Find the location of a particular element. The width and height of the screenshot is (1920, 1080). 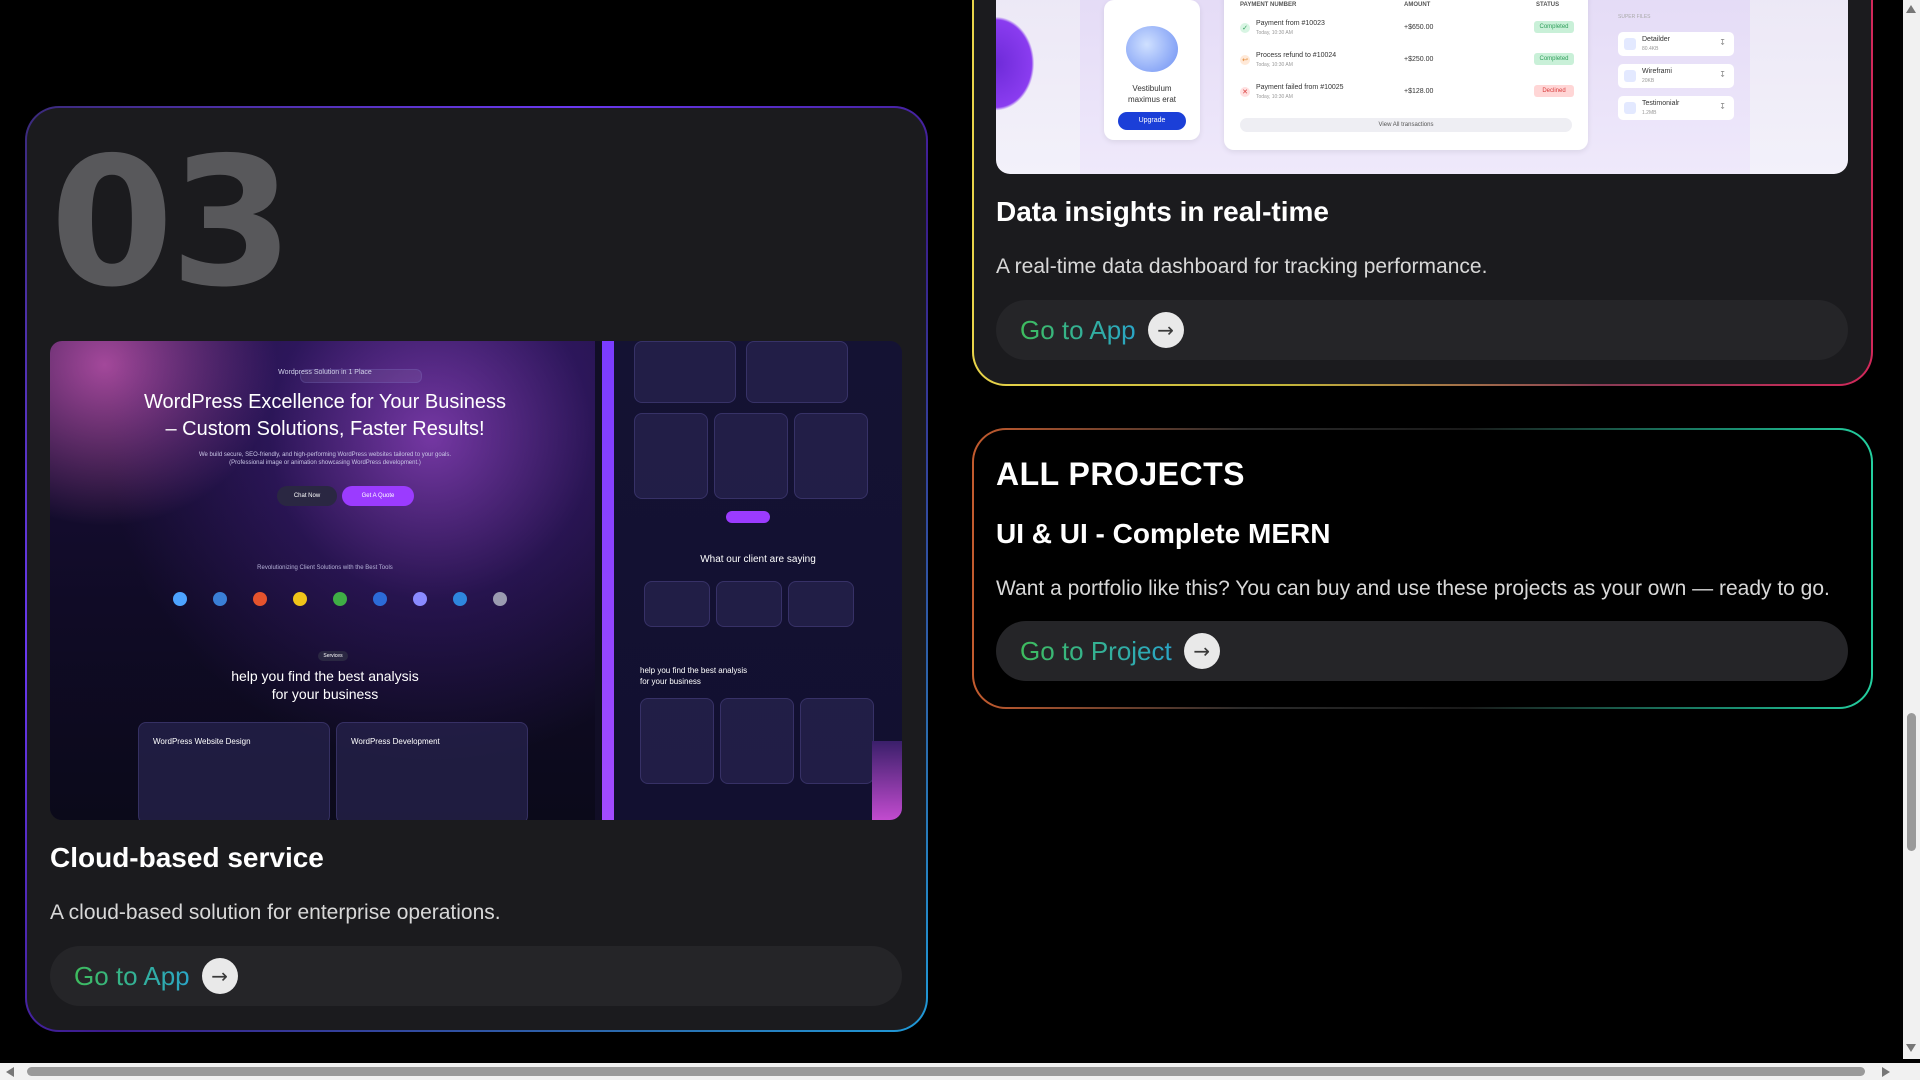

file-name: Detailder is located at coordinates (1656, 39).